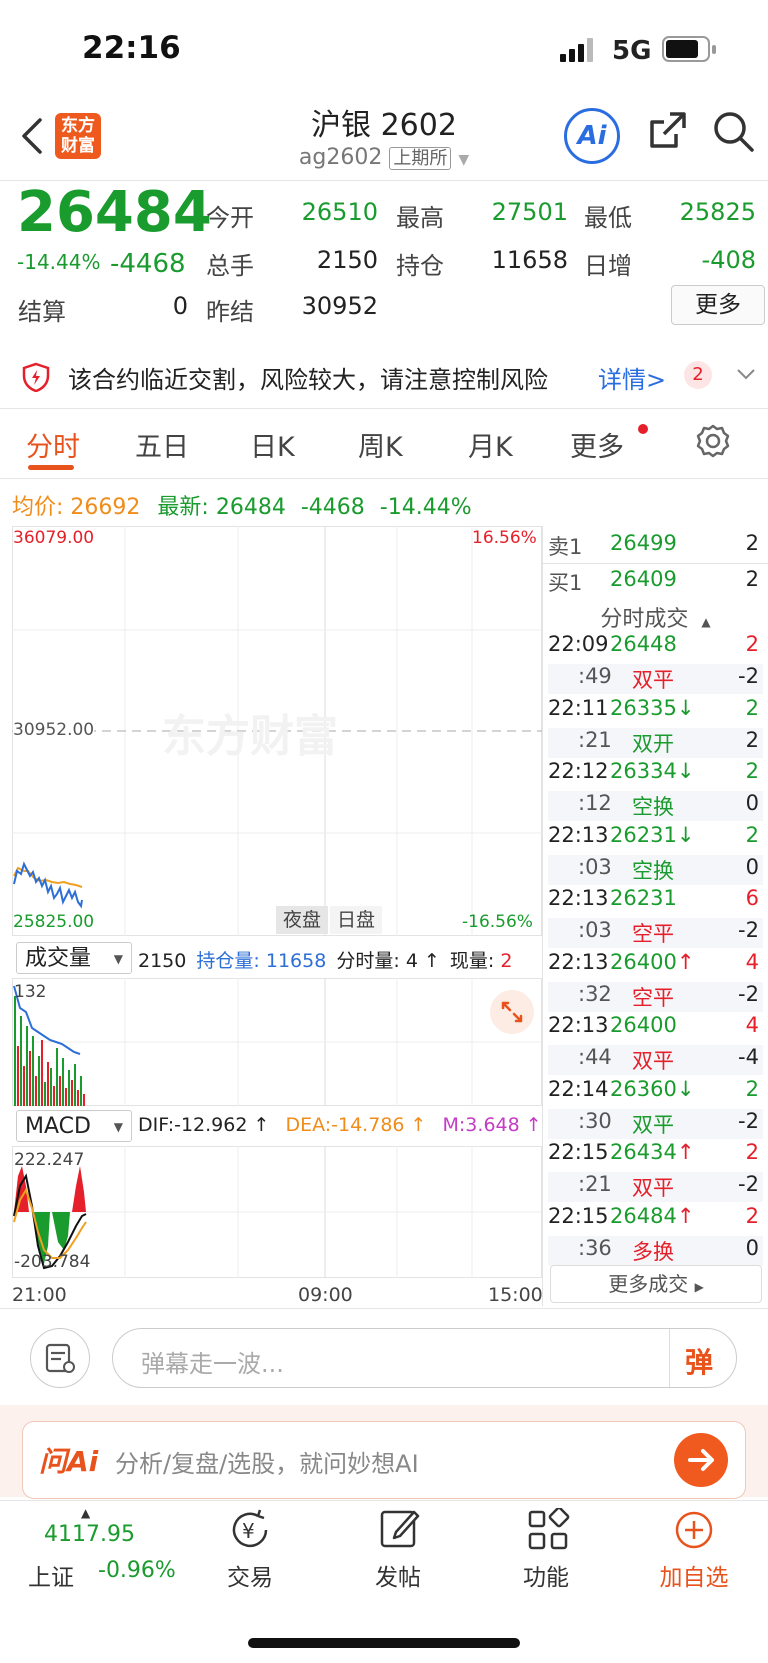  I want to click on tick-price: 26360↓, so click(652, 1089).